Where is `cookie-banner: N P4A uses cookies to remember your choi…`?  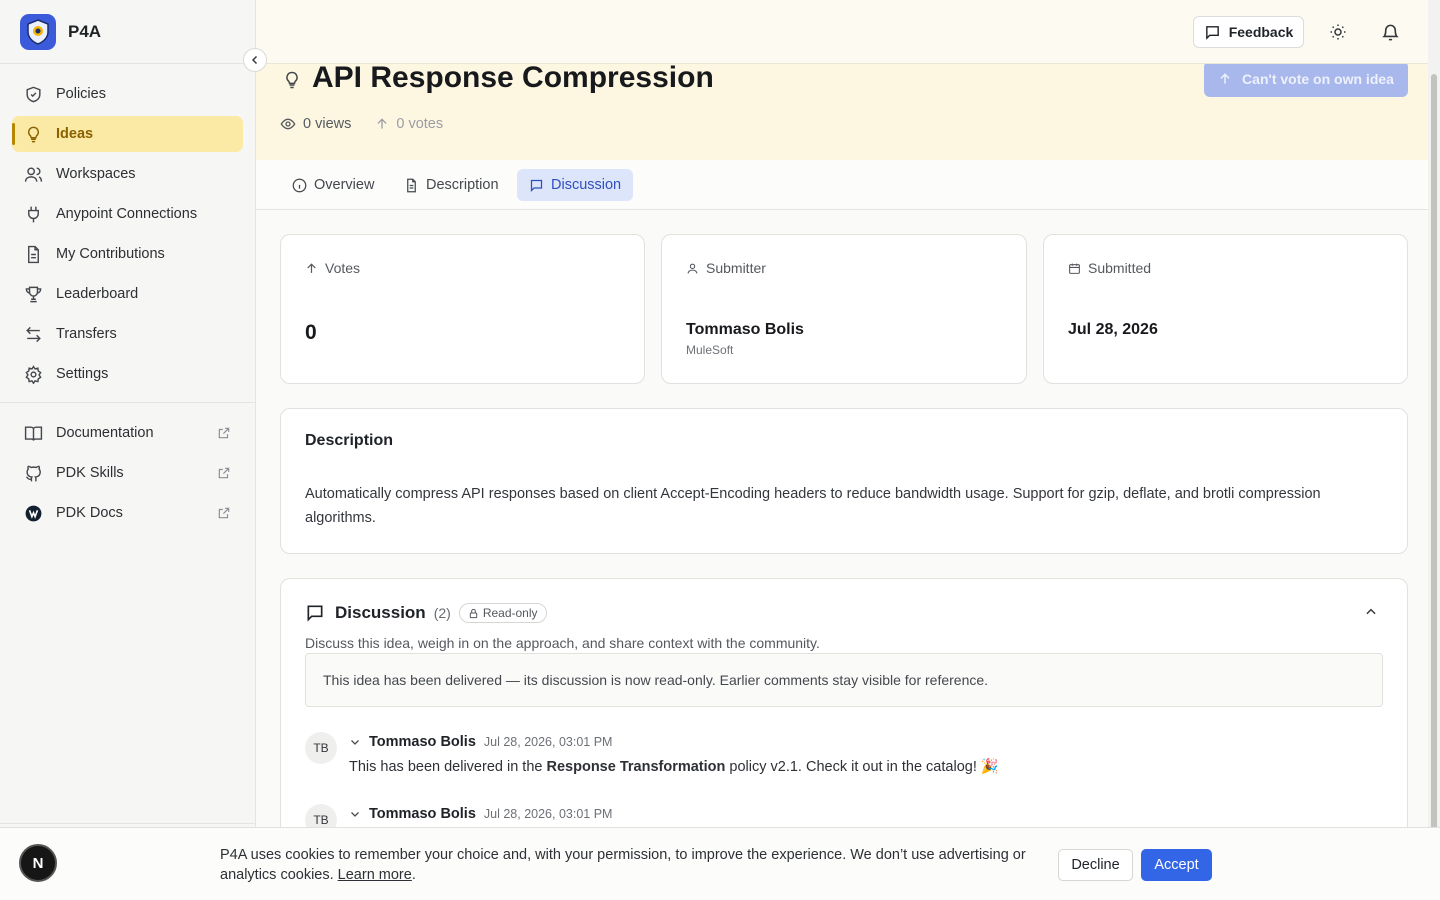 cookie-banner: N P4A uses cookies to remember your choi… is located at coordinates (720, 863).